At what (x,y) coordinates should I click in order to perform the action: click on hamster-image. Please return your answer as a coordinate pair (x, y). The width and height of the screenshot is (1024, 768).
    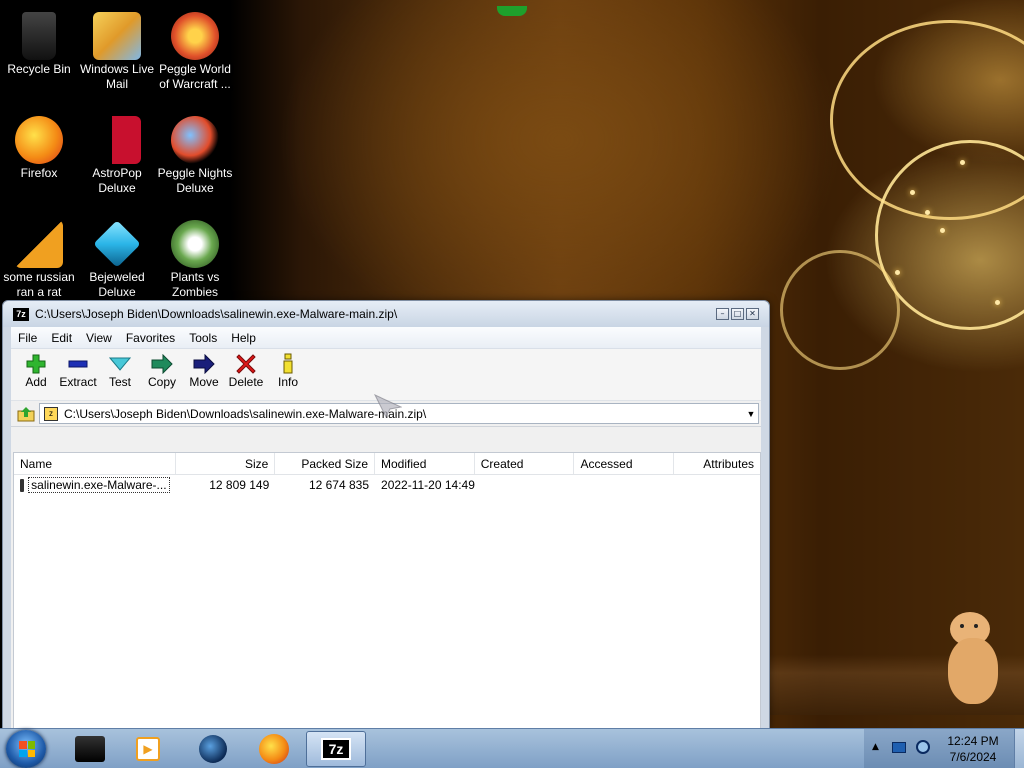
    Looking at the image, I should click on (974, 660).